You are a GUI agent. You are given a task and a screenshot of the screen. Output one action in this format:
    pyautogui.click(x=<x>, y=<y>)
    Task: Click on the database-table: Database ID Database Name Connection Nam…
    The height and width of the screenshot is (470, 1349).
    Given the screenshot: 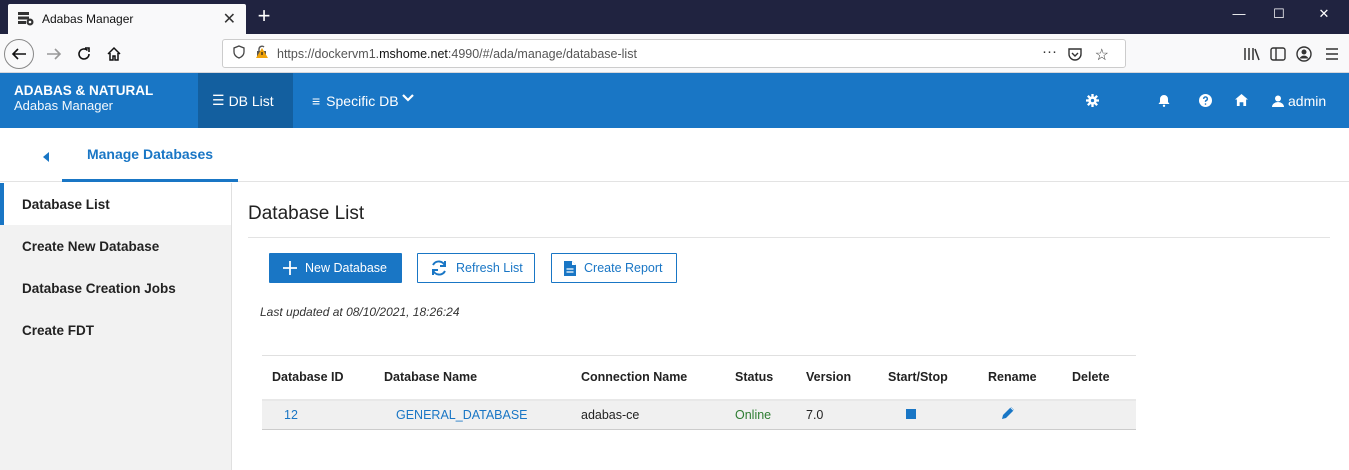 What is the action you would take?
    pyautogui.click(x=699, y=392)
    